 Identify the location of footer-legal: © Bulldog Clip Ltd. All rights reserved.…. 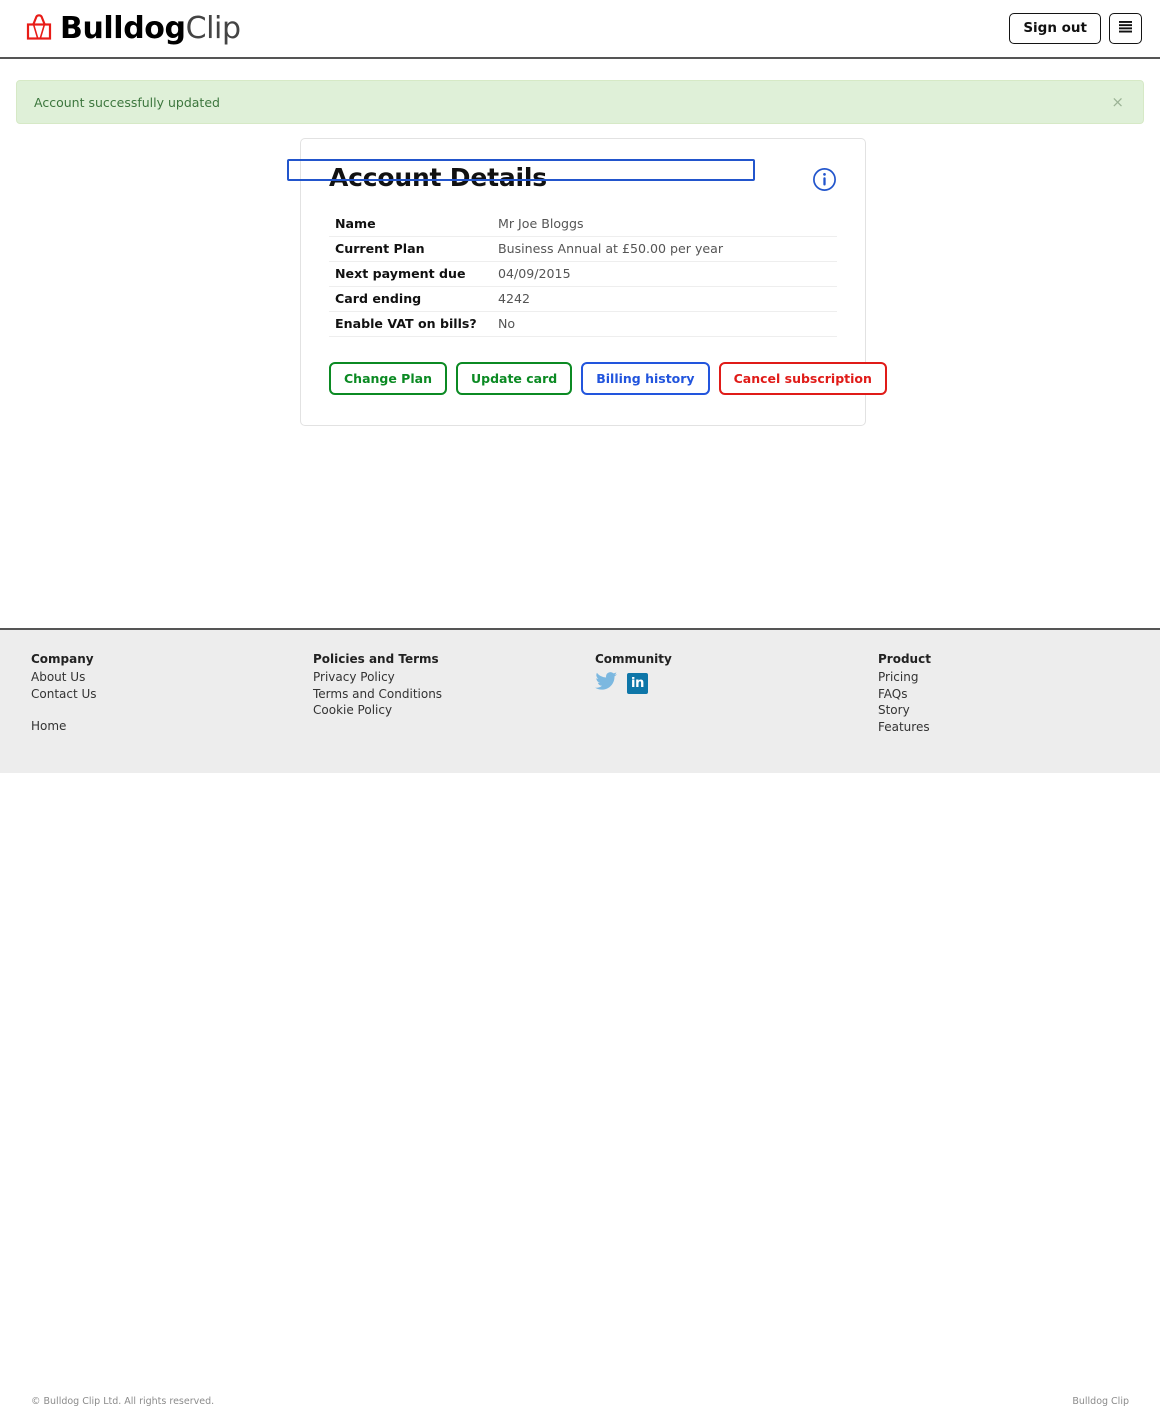
(580, 1401).